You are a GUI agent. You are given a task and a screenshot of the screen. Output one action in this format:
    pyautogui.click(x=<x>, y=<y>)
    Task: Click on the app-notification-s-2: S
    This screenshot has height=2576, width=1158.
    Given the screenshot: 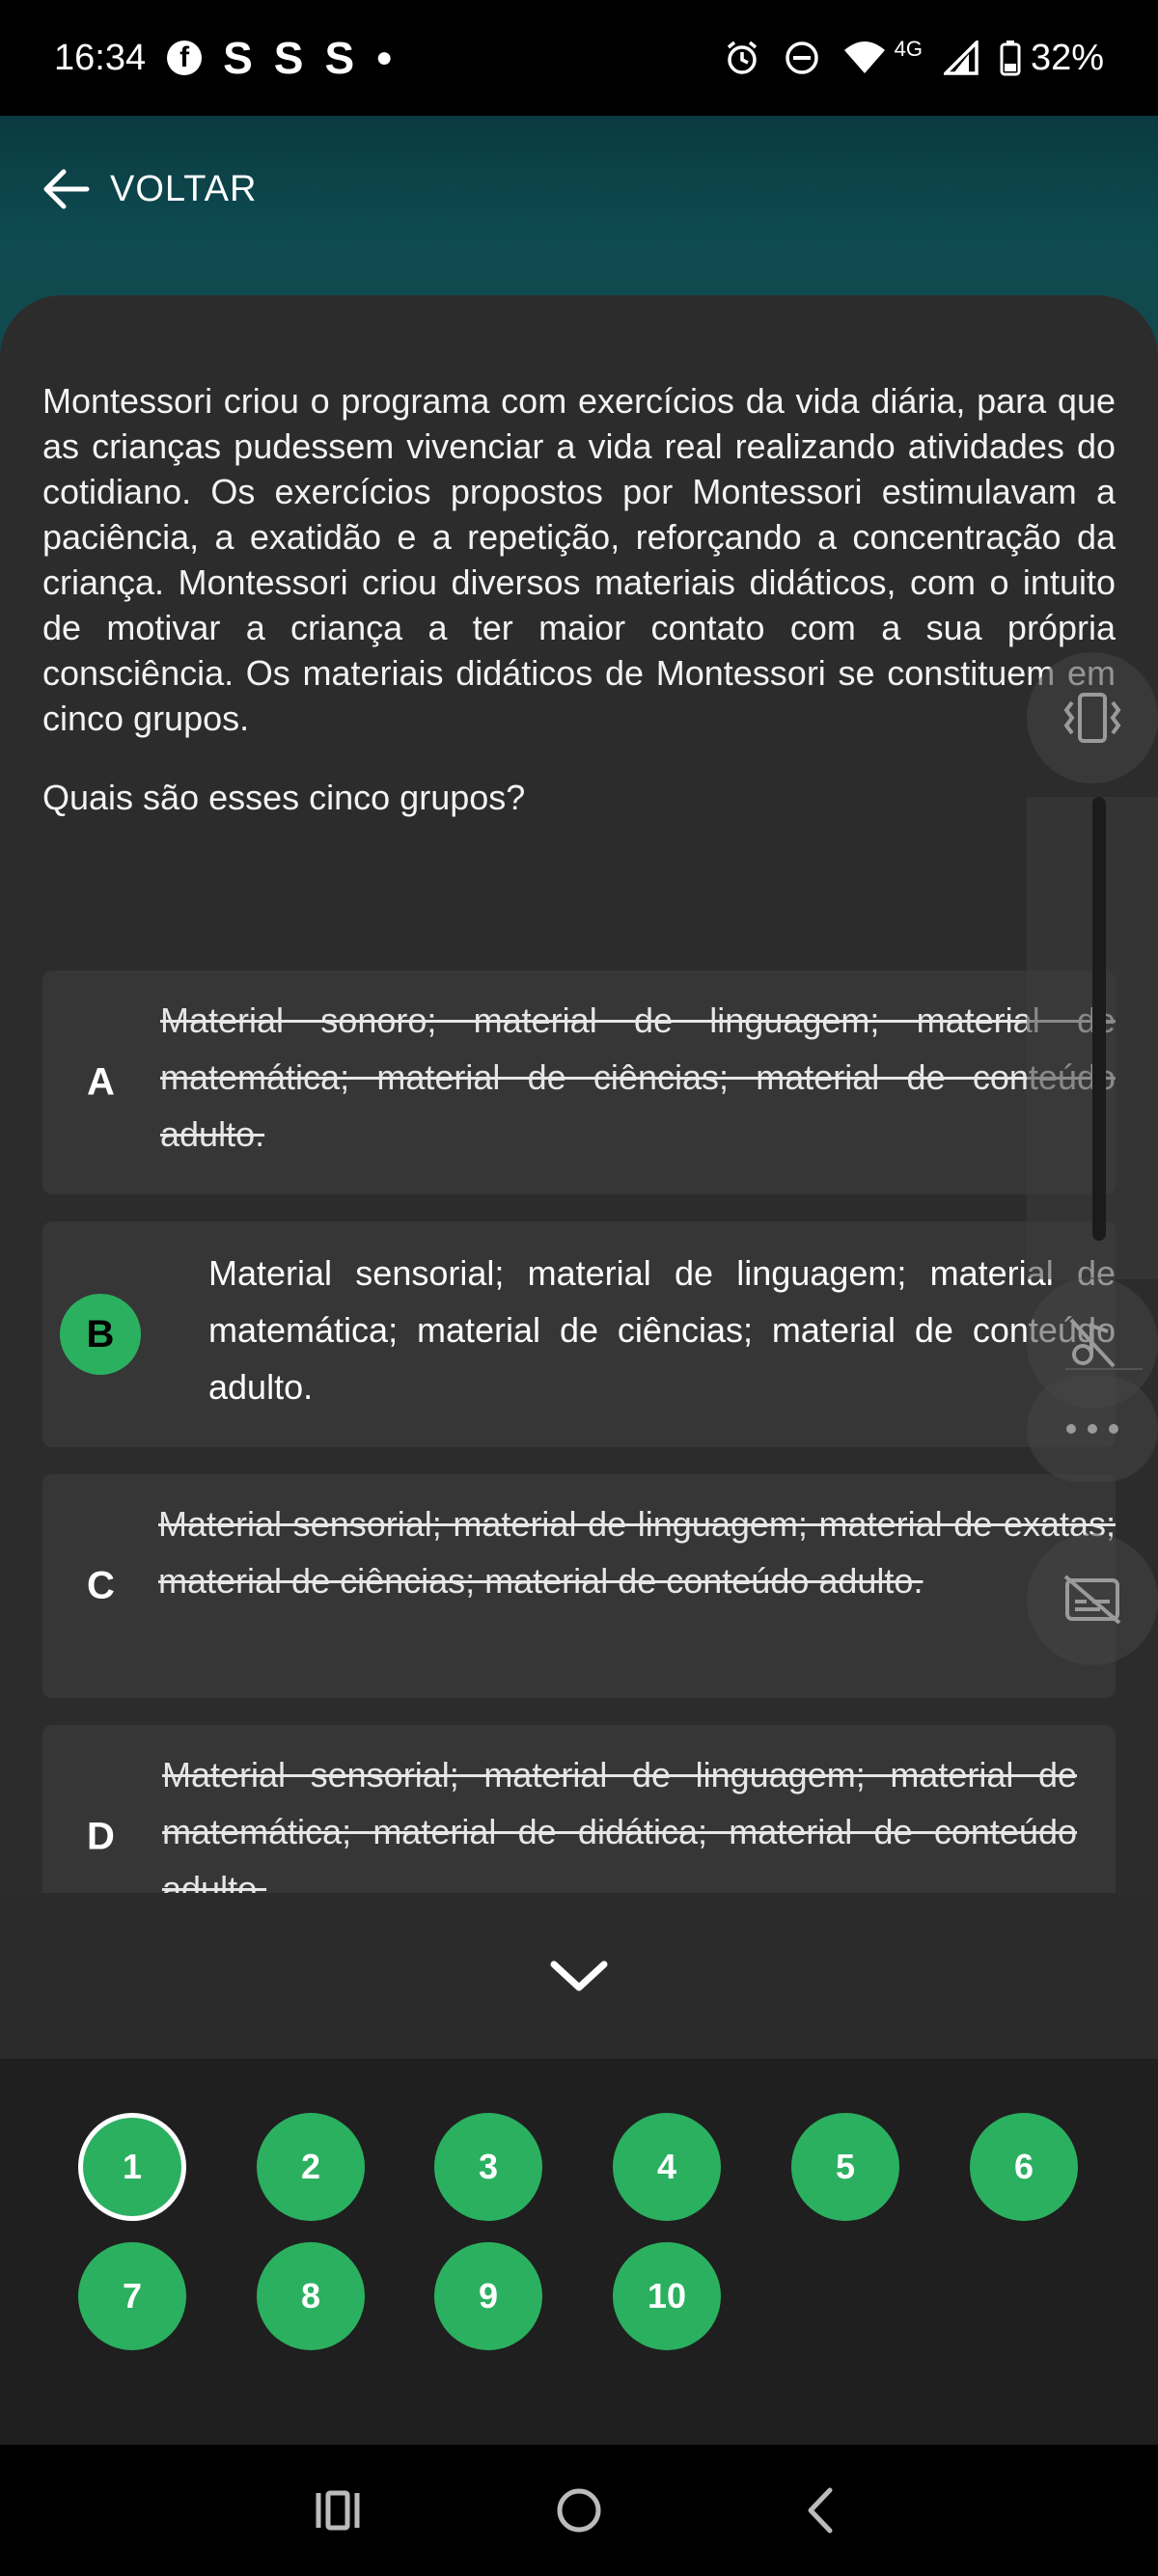 What is the action you would take?
    pyautogui.click(x=288, y=58)
    